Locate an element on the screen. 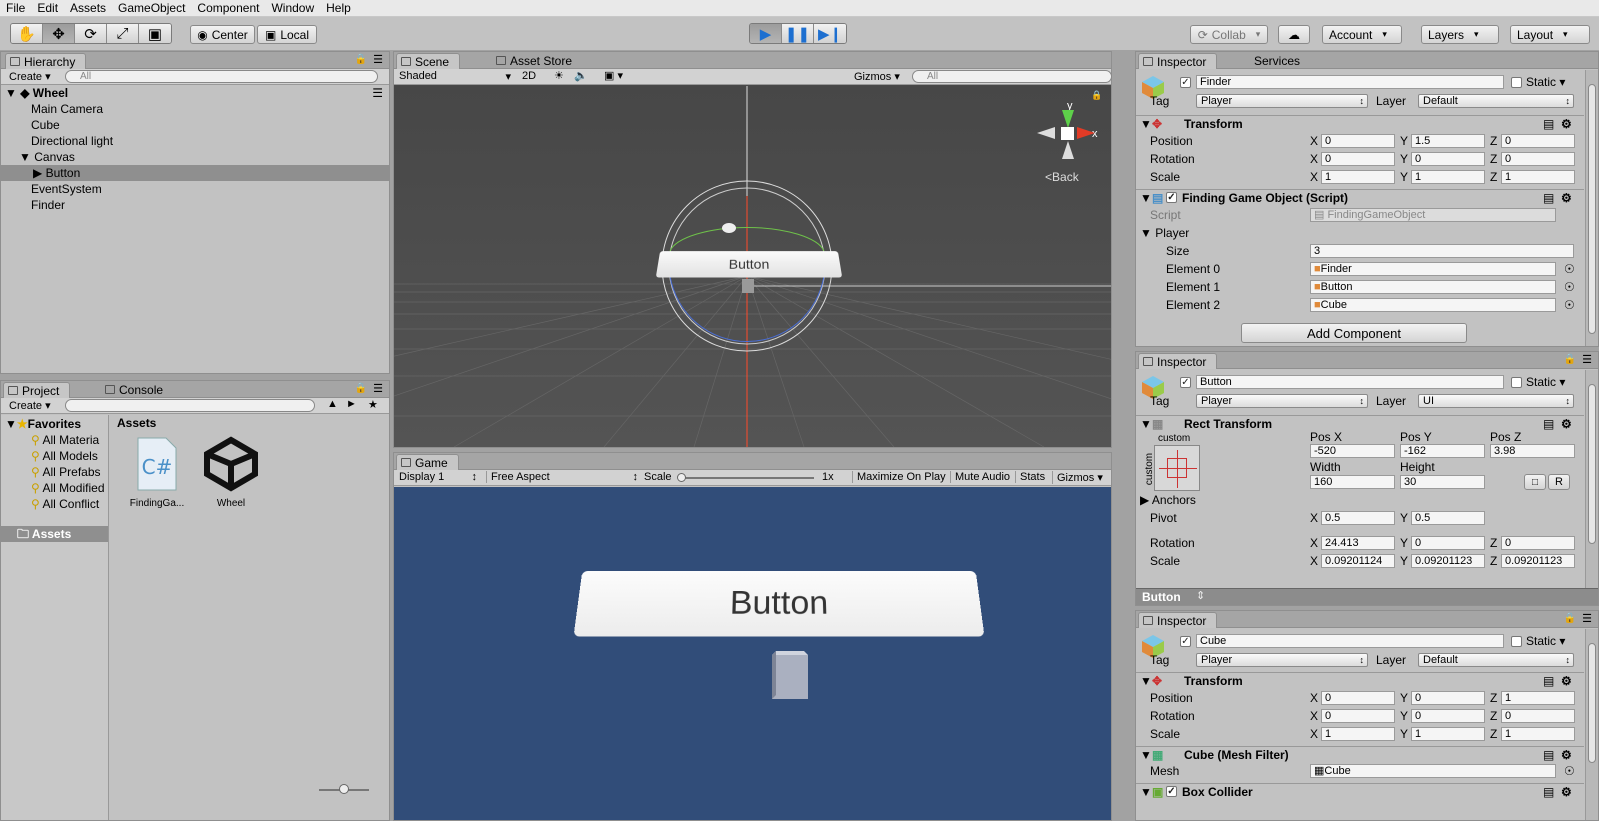 This screenshot has width=1599, height=821. scale-tool-icon: ⤢ is located at coordinates (123, 33).